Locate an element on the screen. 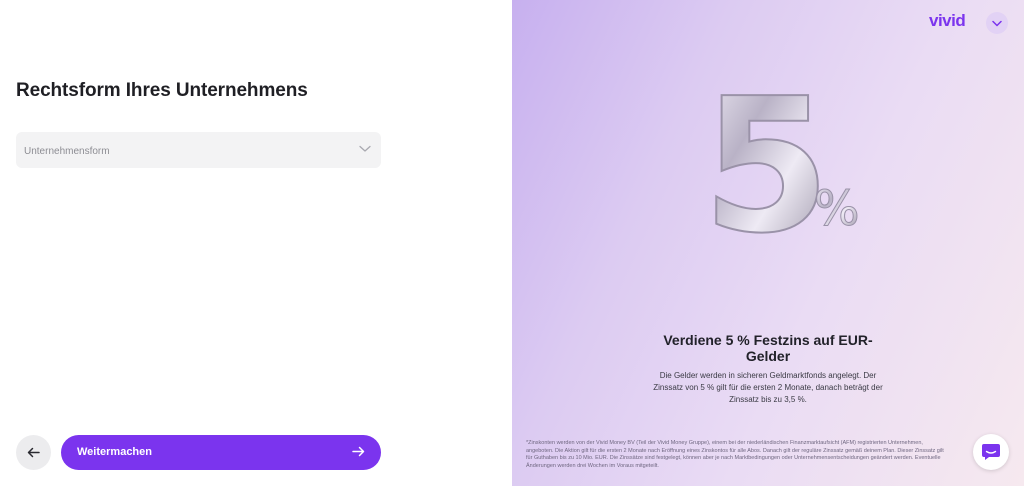 The width and height of the screenshot is (1024, 486). chat-icon is located at coordinates (991, 452).